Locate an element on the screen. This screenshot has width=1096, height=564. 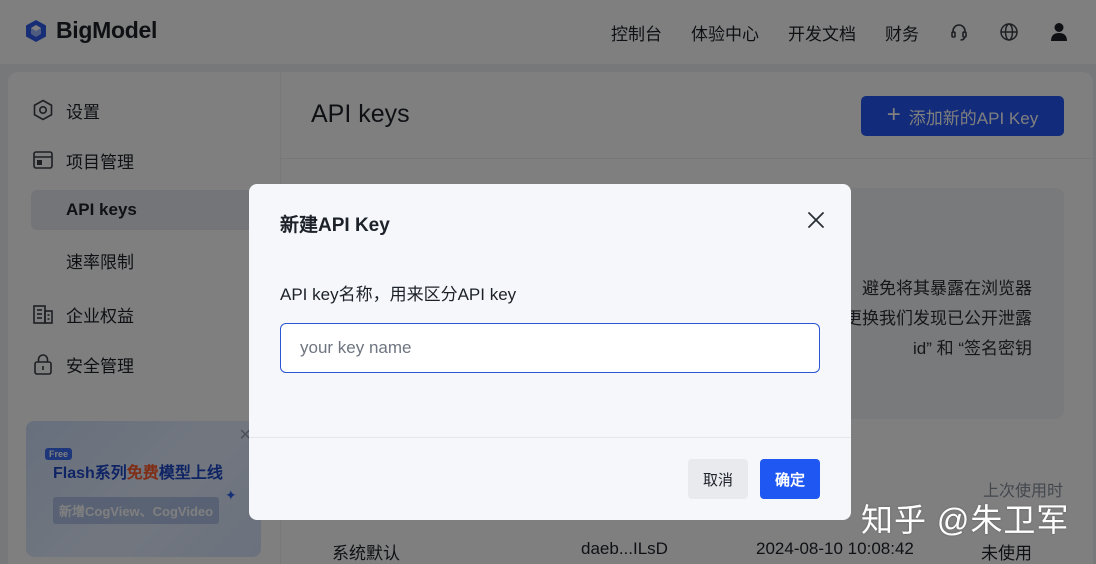
close-icon is located at coordinates (816, 220).